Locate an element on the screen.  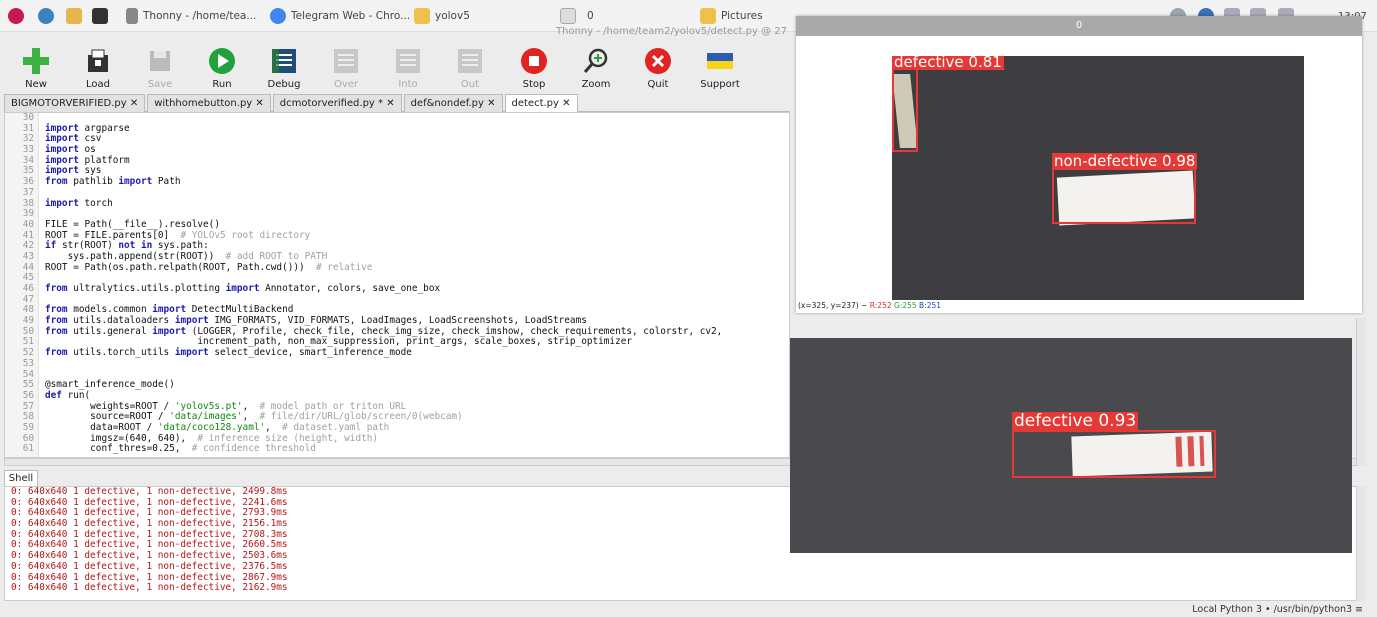
shell-vertical-scrollbar is located at coordinates (1361, 543).